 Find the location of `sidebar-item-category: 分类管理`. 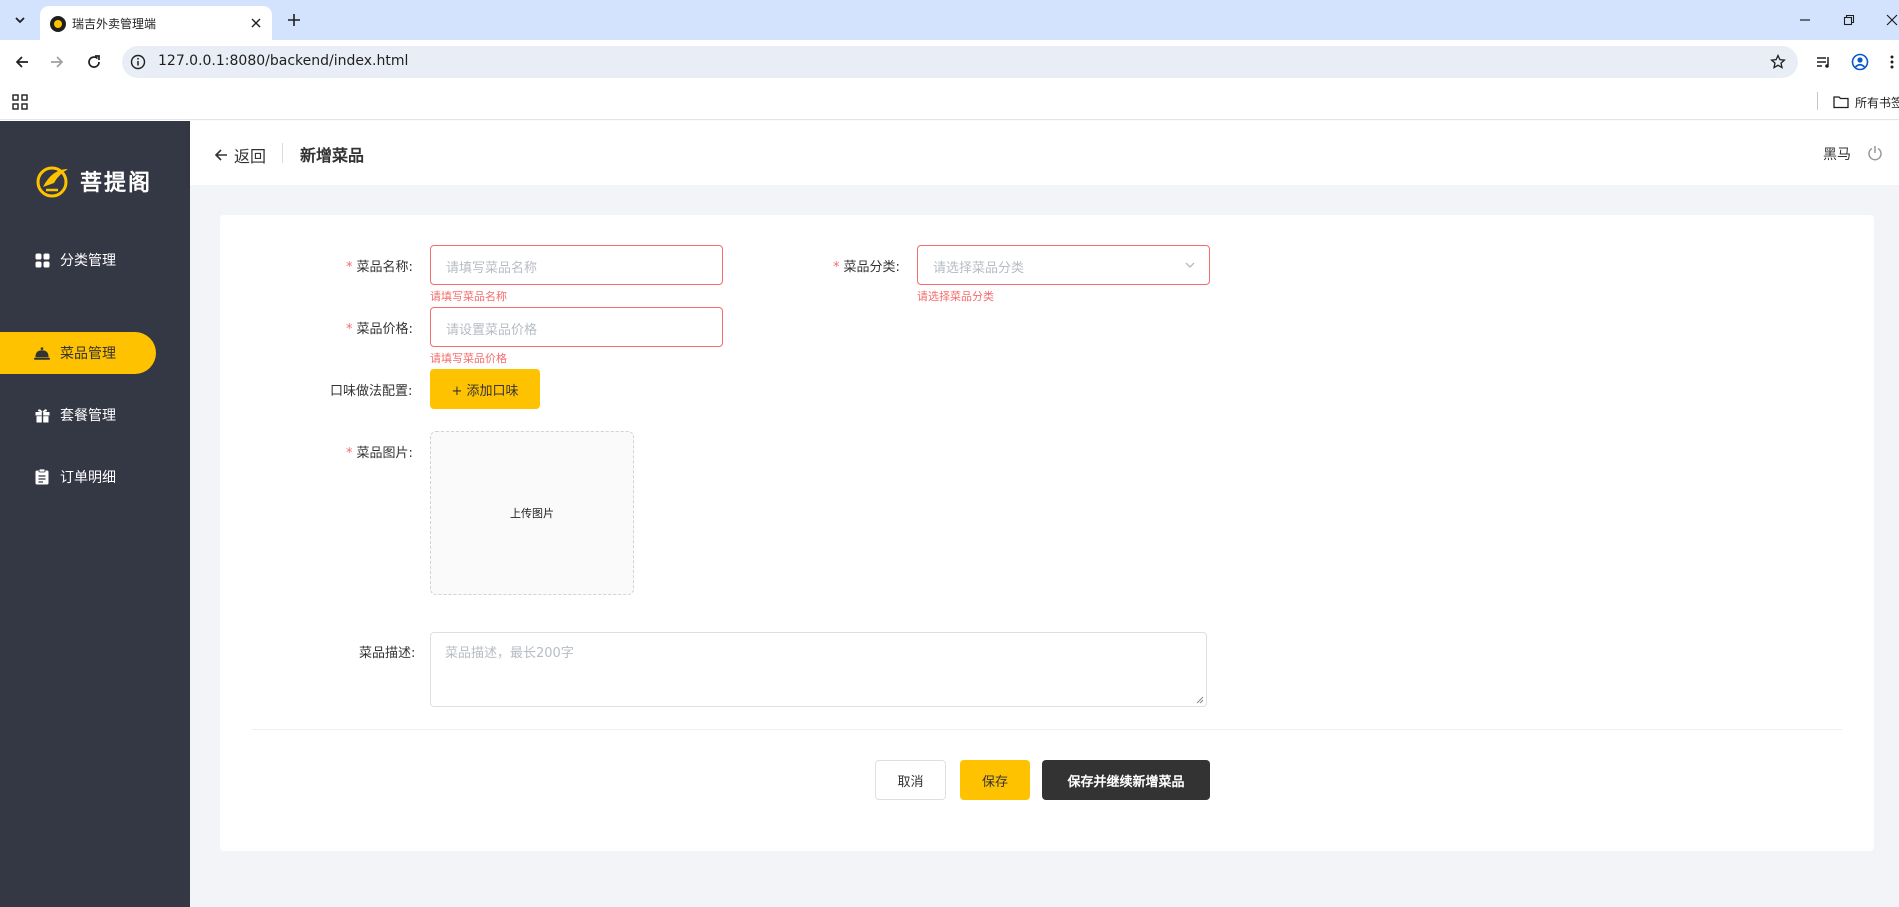

sidebar-item-category: 分类管理 is located at coordinates (78, 260).